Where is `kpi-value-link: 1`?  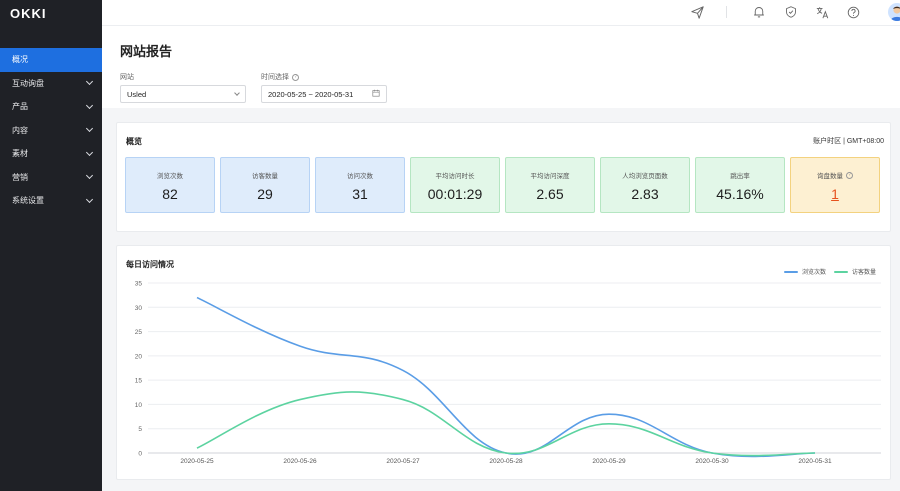 kpi-value-link: 1 is located at coordinates (835, 194).